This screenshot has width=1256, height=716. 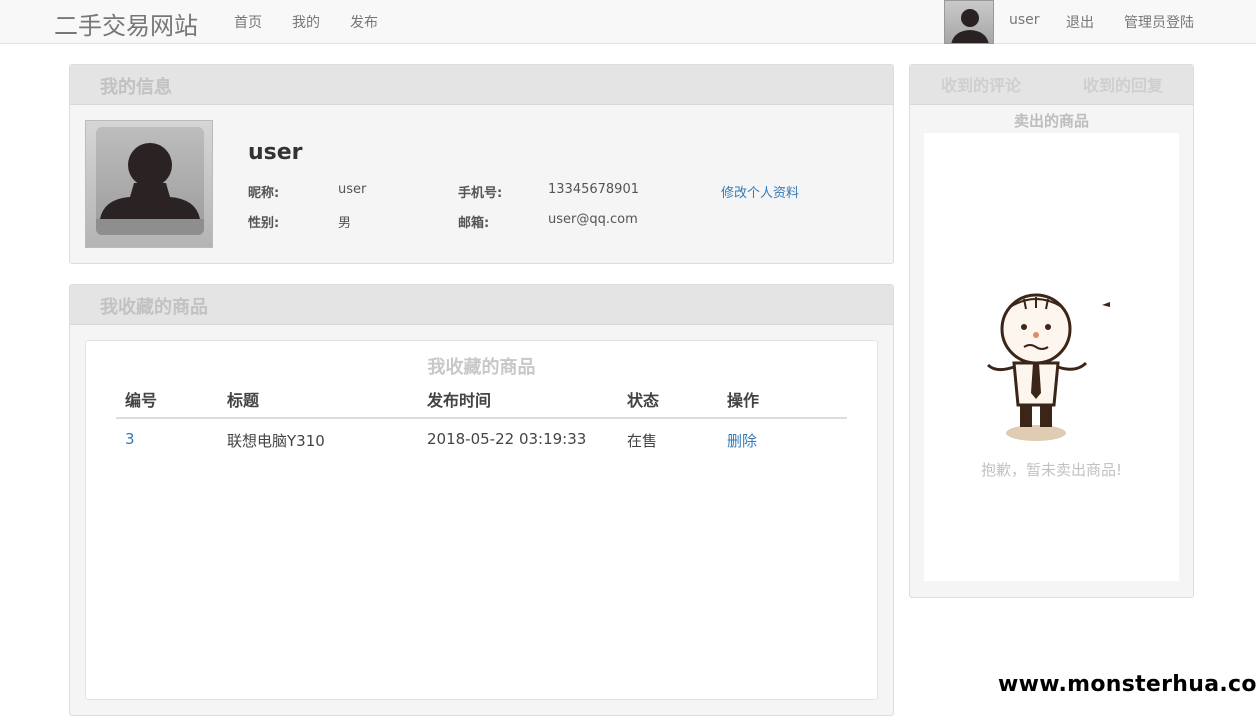 I want to click on gender-label: 性别:, so click(x=264, y=223).